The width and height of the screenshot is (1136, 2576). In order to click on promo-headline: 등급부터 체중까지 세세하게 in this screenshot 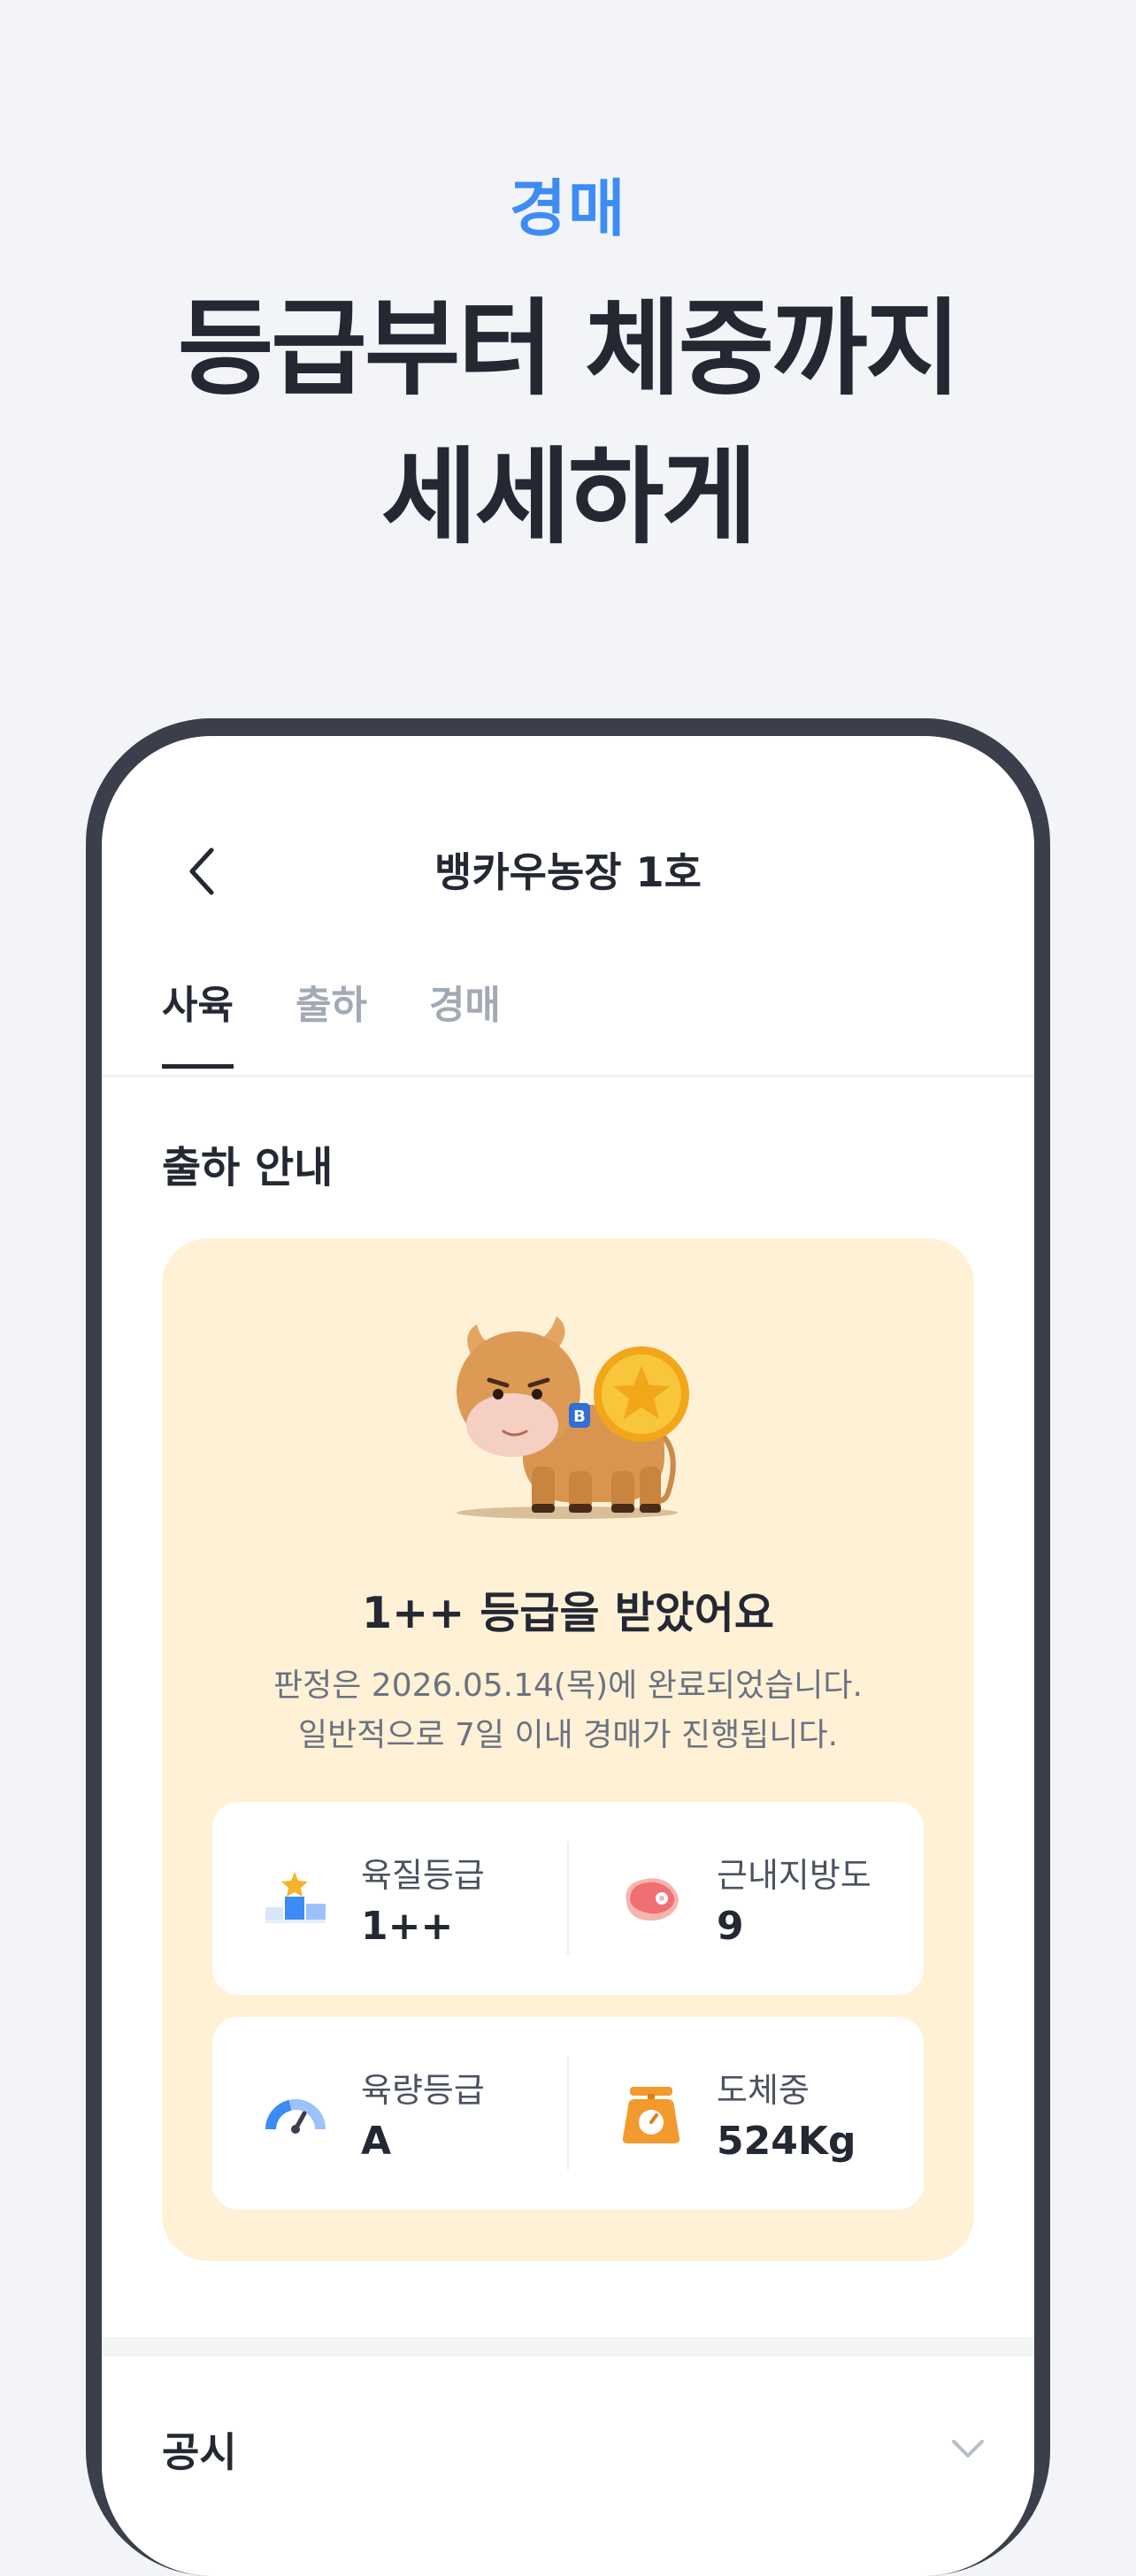, I will do `click(568, 422)`.